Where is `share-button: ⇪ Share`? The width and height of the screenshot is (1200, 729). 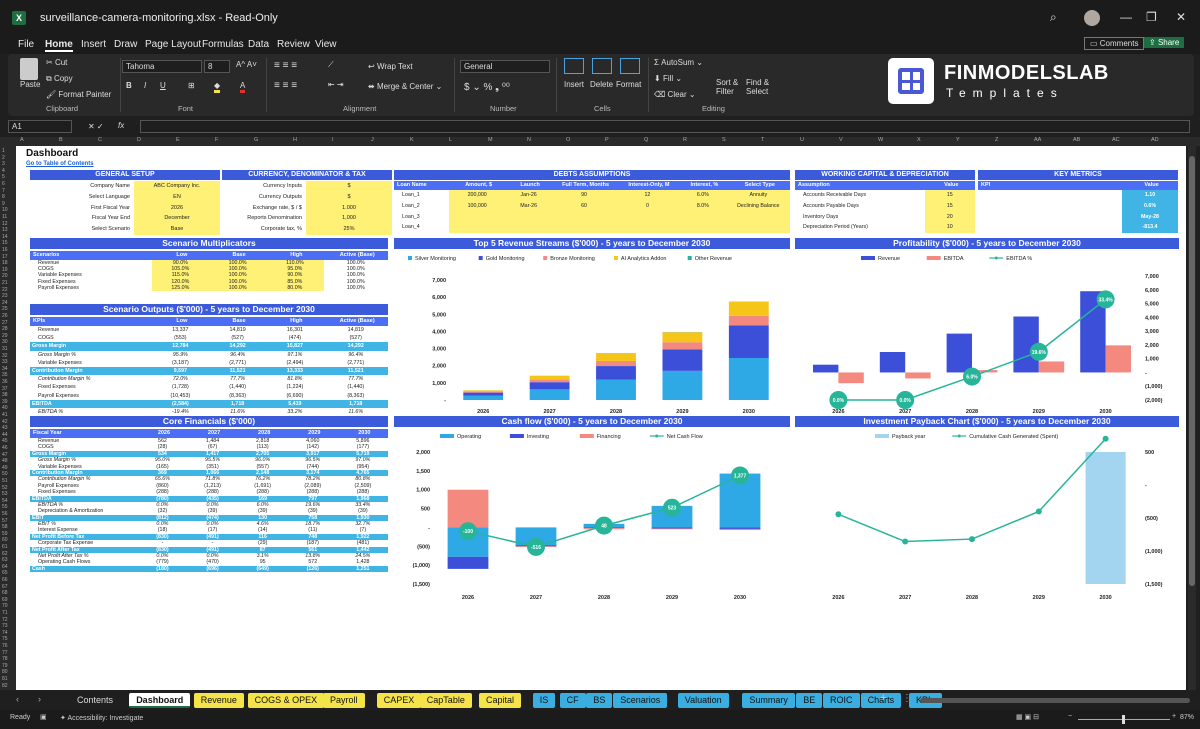
share-button: ⇪ Share is located at coordinates (1164, 42).